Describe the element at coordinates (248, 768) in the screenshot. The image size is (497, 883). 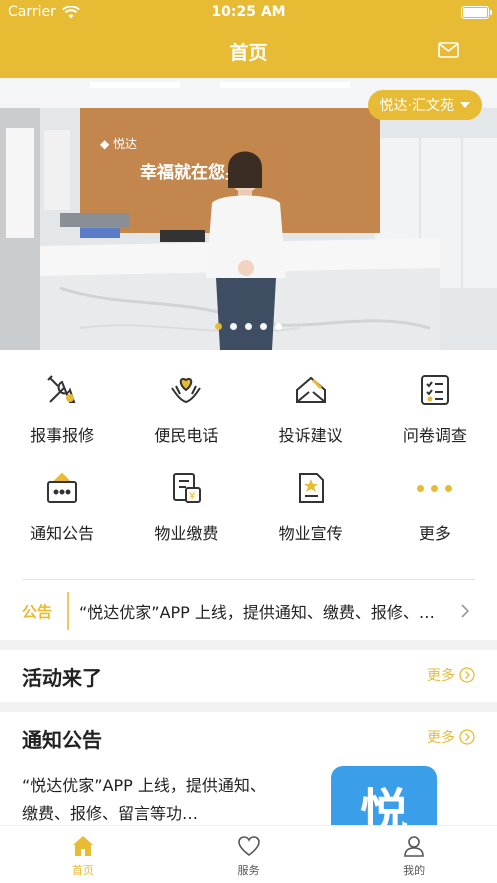
I see `announcements-section: 通知公告 更多 “悦达优家”APP 上线，提供通知、缴费、报修、留言等功… 悦` at that location.